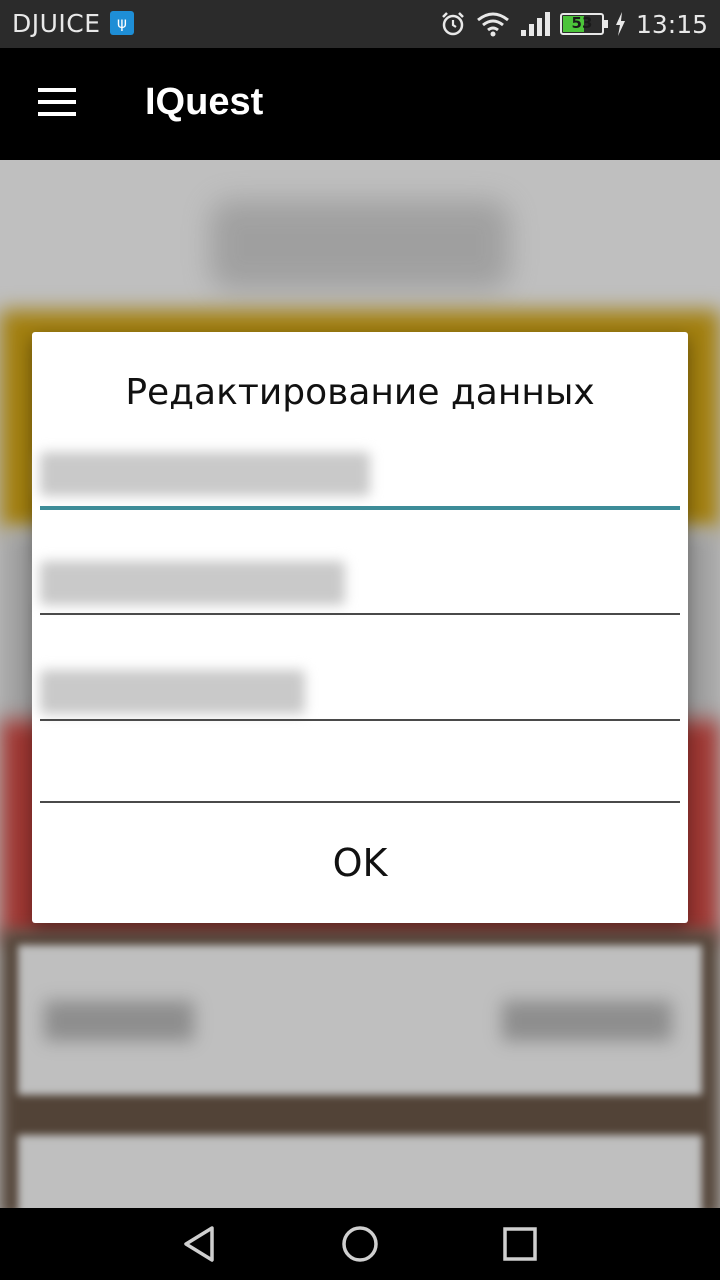 This screenshot has height=1280, width=720. I want to click on wifi-icon, so click(493, 24).